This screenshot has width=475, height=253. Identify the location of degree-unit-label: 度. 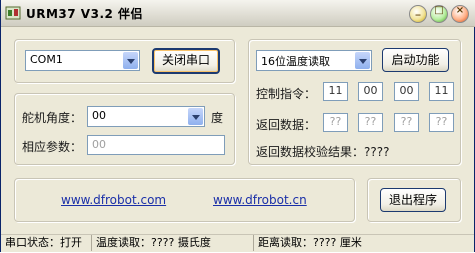
(217, 118).